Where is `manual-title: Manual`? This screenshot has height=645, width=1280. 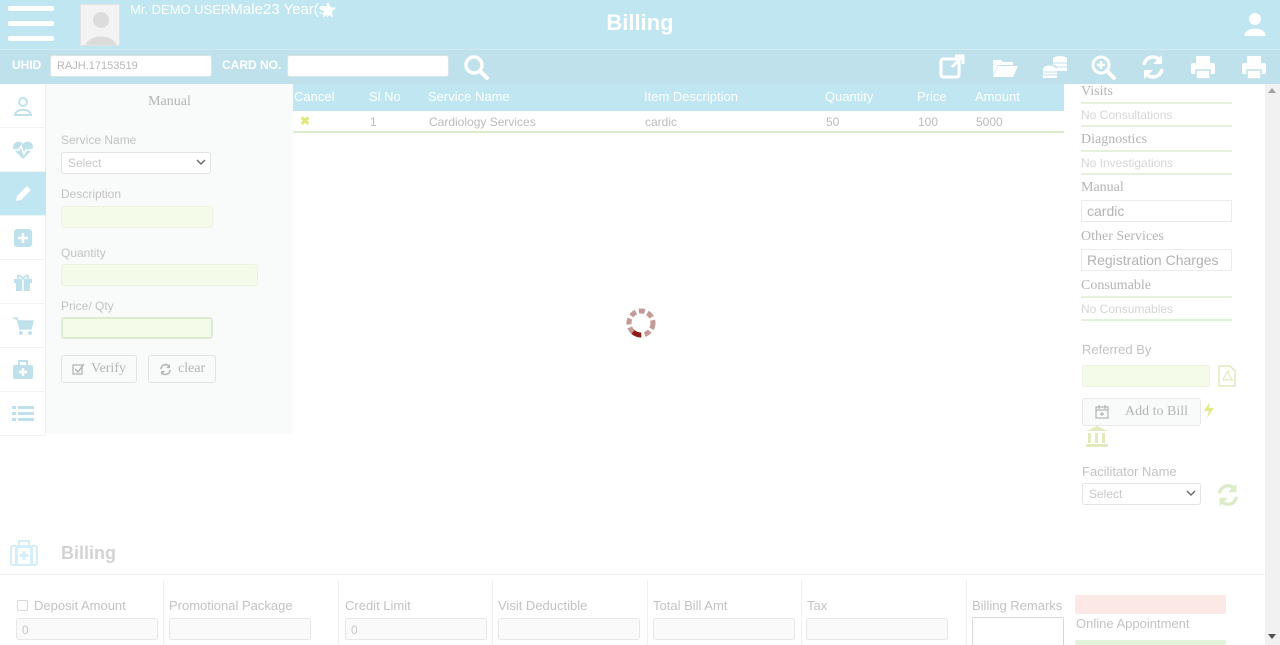
manual-title: Manual is located at coordinates (169, 101).